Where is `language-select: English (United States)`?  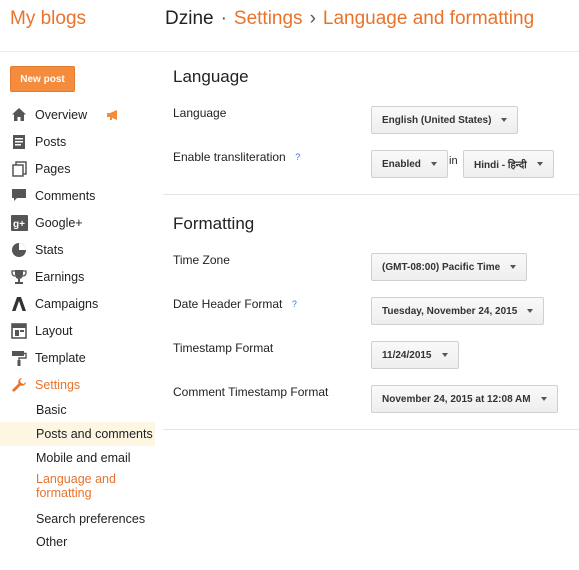
language-select: English (United States) is located at coordinates (445, 120).